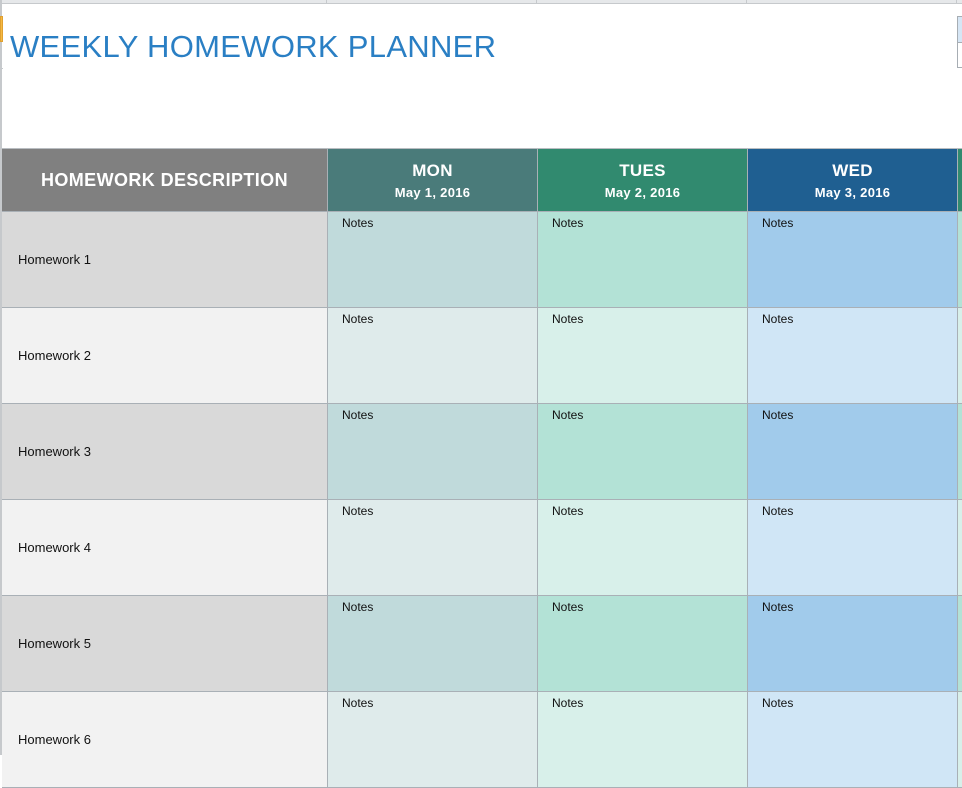 This screenshot has width=962, height=788. Describe the element at coordinates (54, 547) in the screenshot. I see `homework-label: Homework 4` at that location.